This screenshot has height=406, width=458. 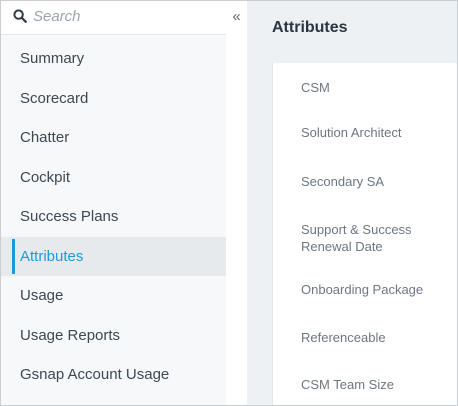 What do you see at coordinates (113, 178) in the screenshot?
I see `sidebar-item-cockpit: Cockpit` at bounding box center [113, 178].